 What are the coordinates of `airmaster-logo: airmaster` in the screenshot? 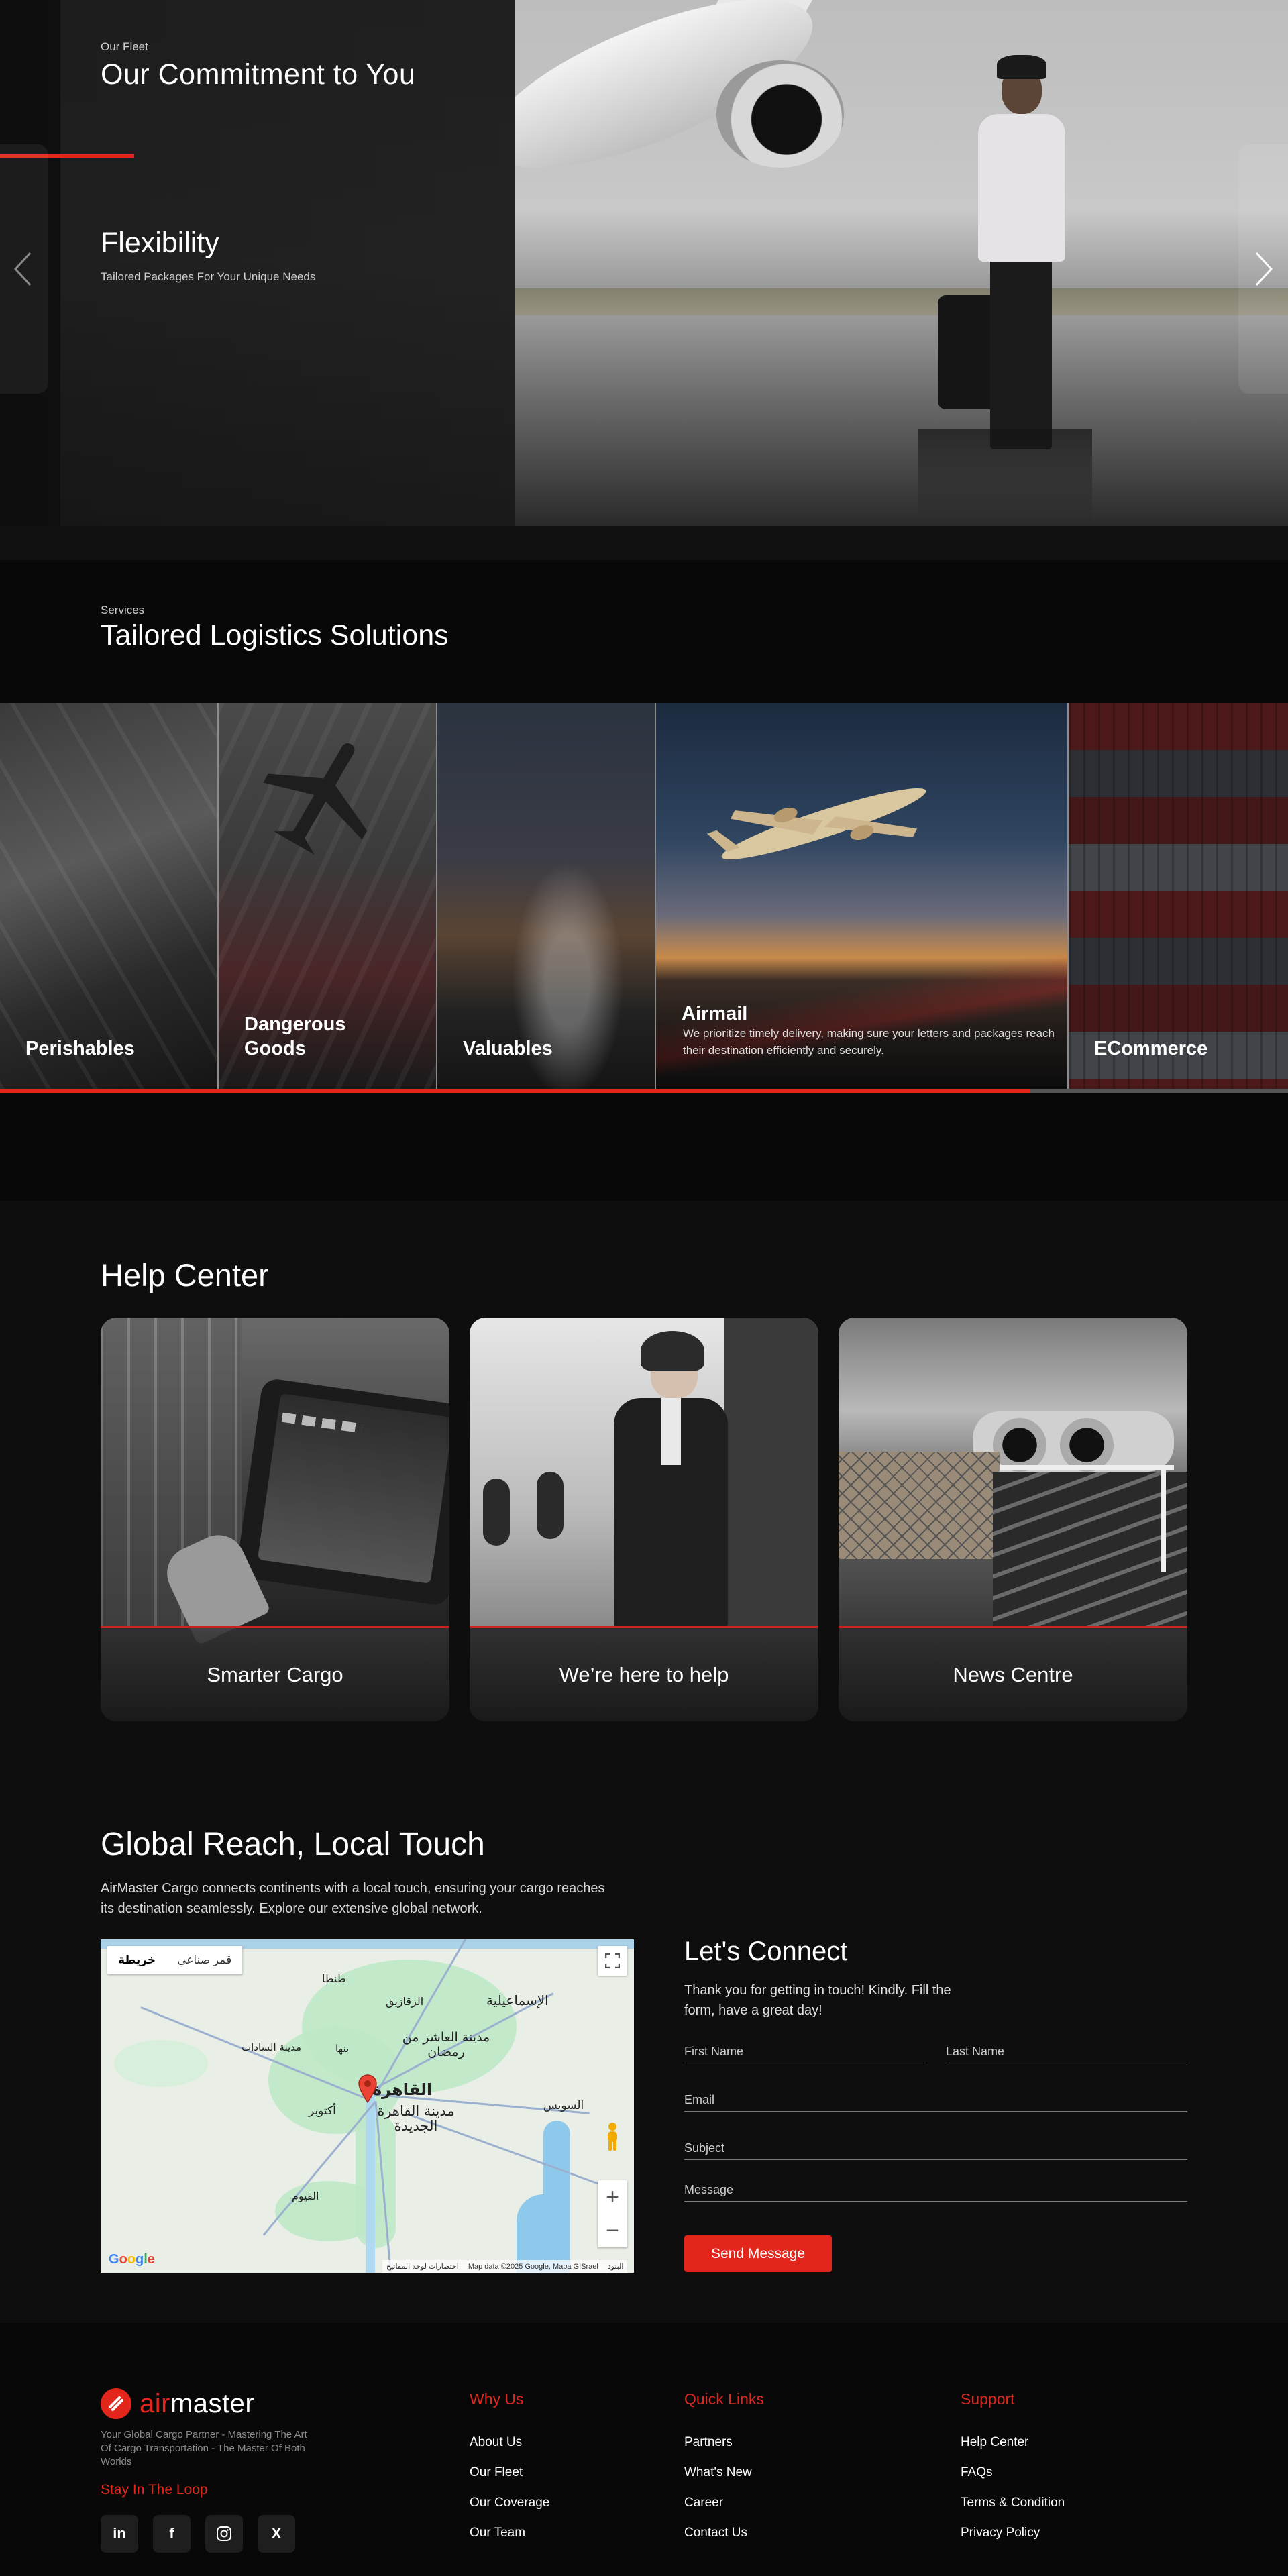 It's located at (177, 2403).